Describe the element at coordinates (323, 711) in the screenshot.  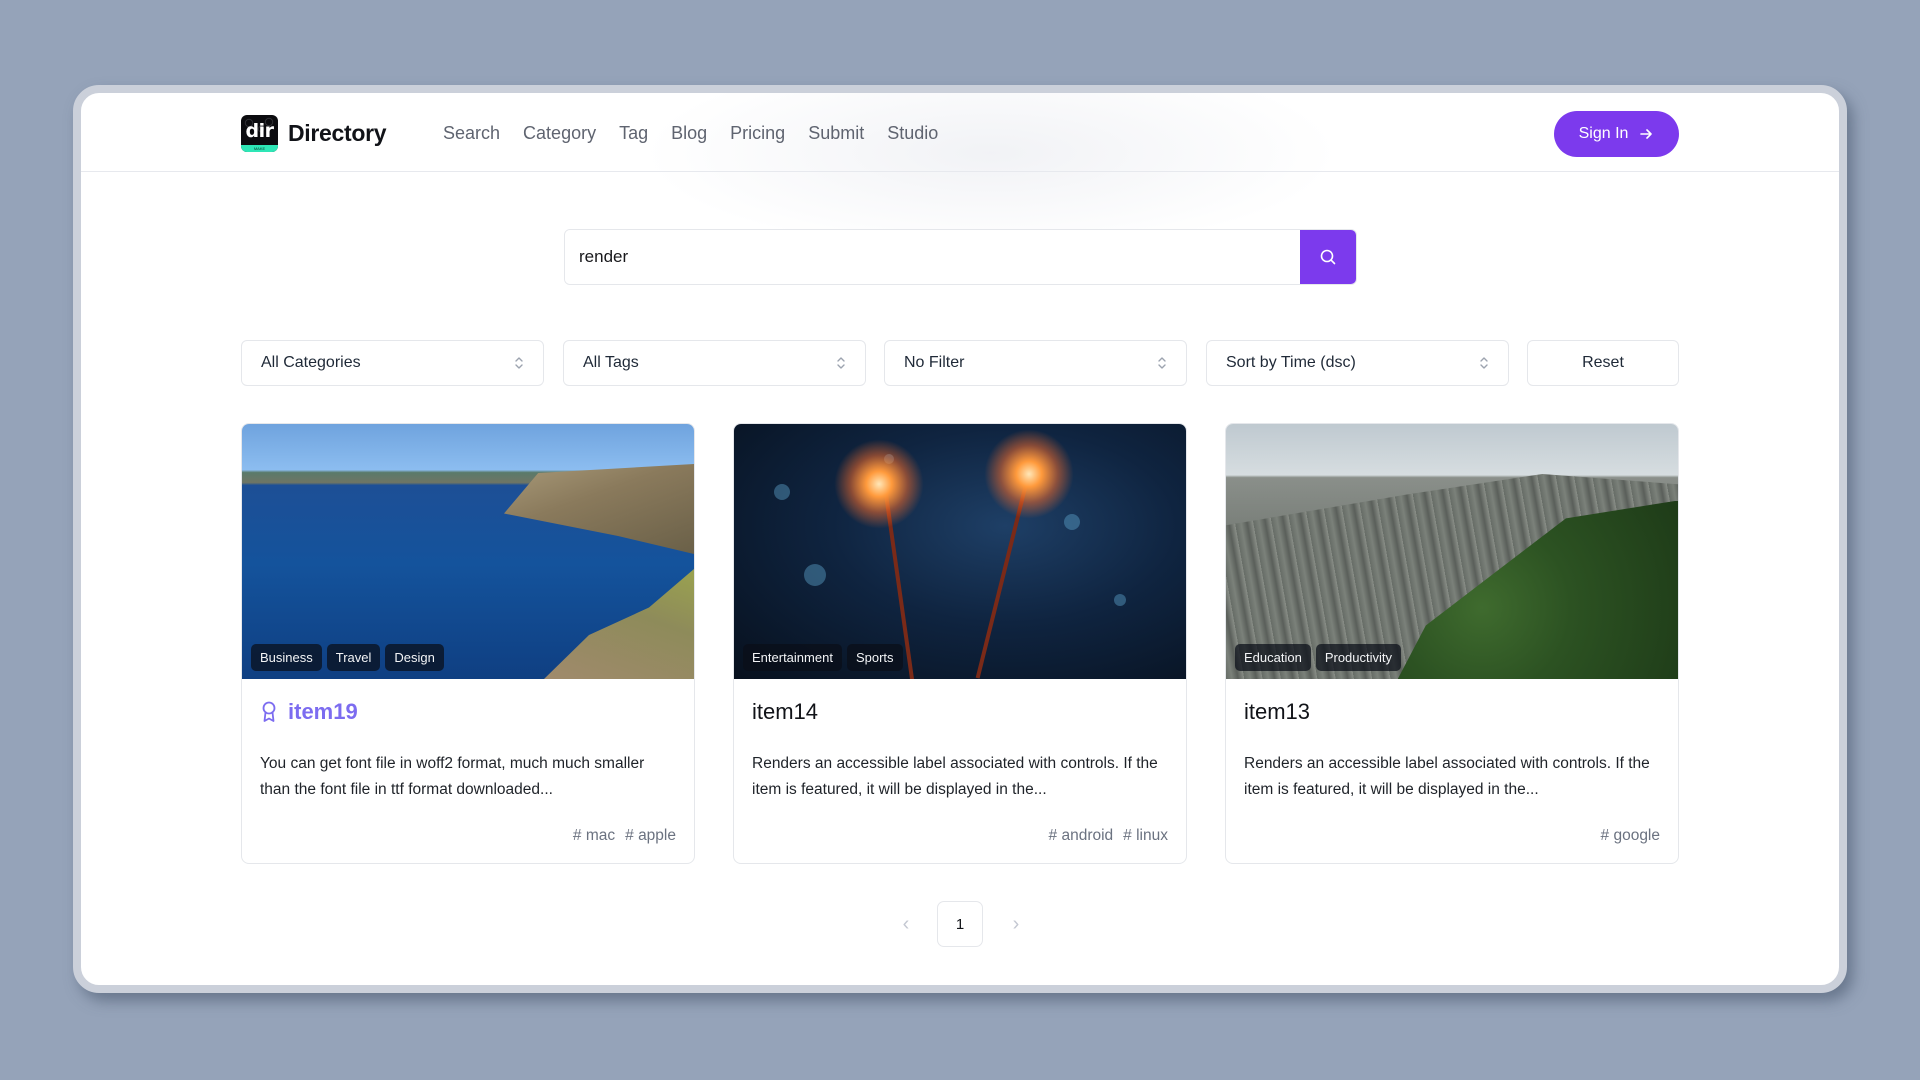
I see `card-title-text: item19` at that location.